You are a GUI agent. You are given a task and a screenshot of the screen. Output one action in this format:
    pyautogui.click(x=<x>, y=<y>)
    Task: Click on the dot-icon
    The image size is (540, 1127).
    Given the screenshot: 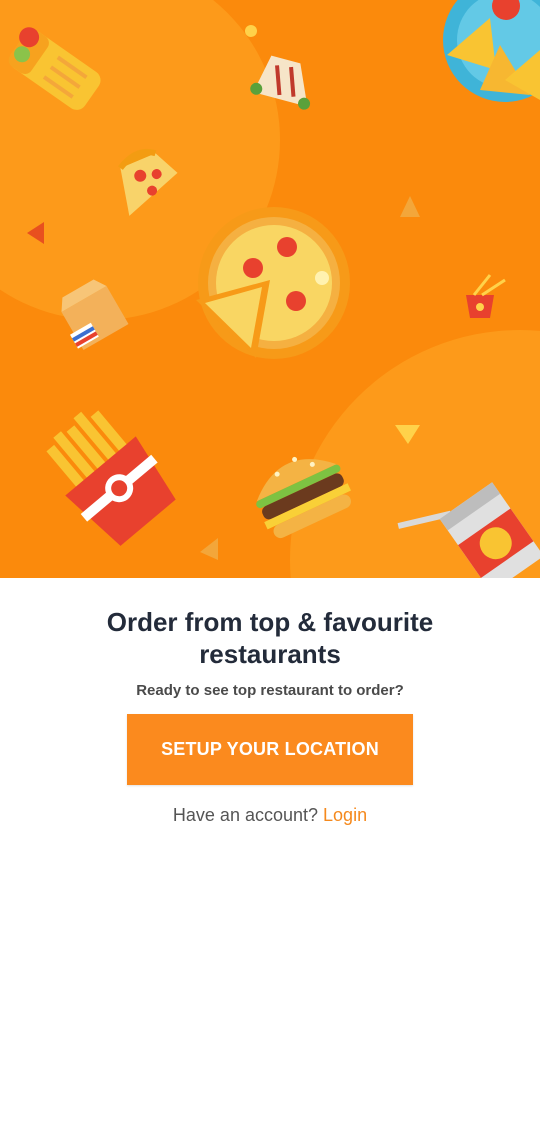 What is the action you would take?
    pyautogui.click(x=251, y=31)
    